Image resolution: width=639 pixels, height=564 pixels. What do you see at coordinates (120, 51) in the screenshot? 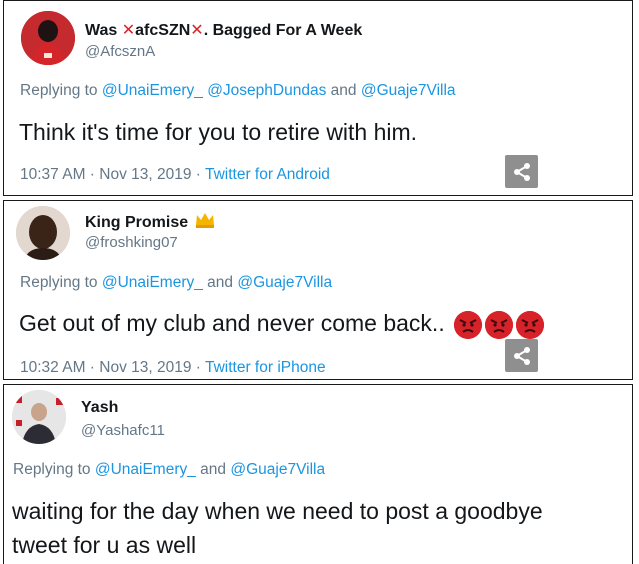
I see `user-handle: @AfcsznA` at bounding box center [120, 51].